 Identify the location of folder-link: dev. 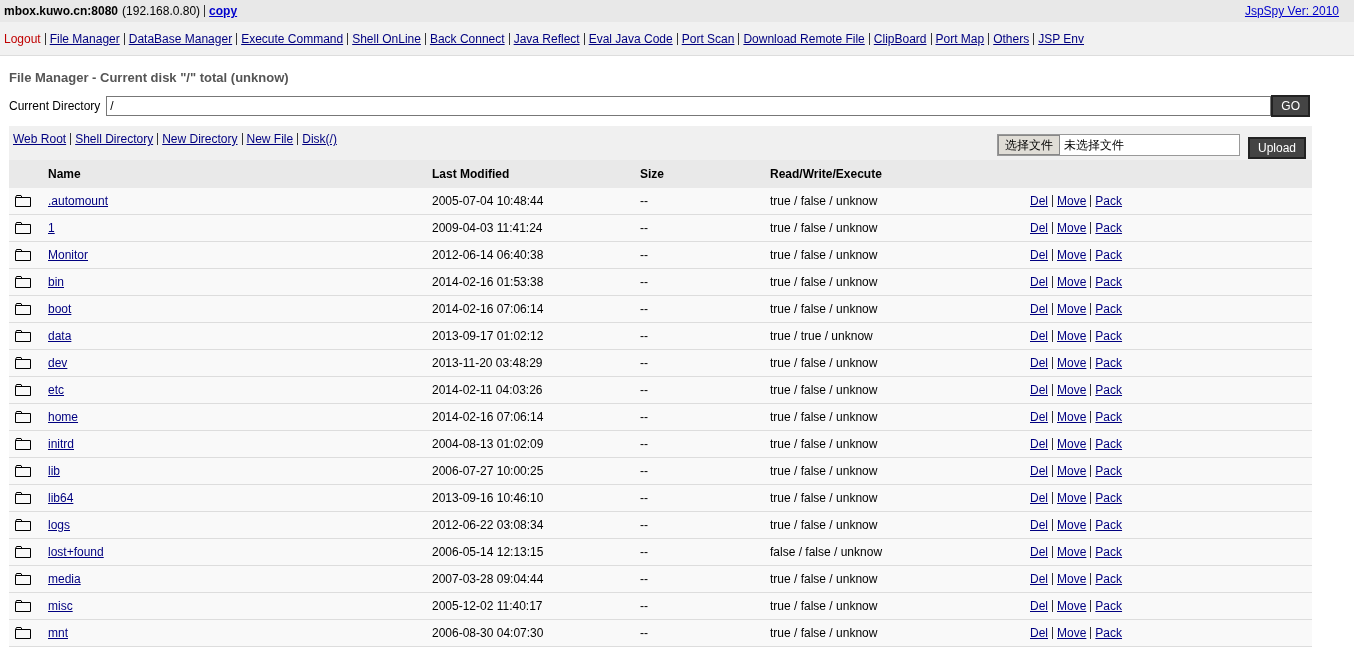
(58, 363).